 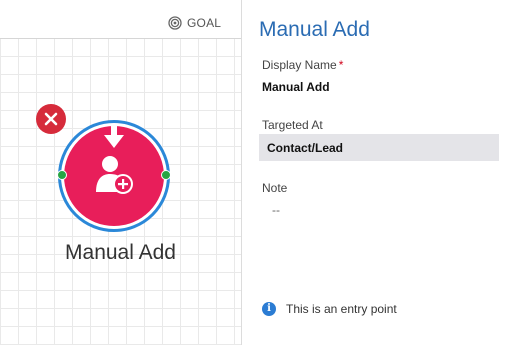 I want to click on canvas-divider, so click(x=120, y=38).